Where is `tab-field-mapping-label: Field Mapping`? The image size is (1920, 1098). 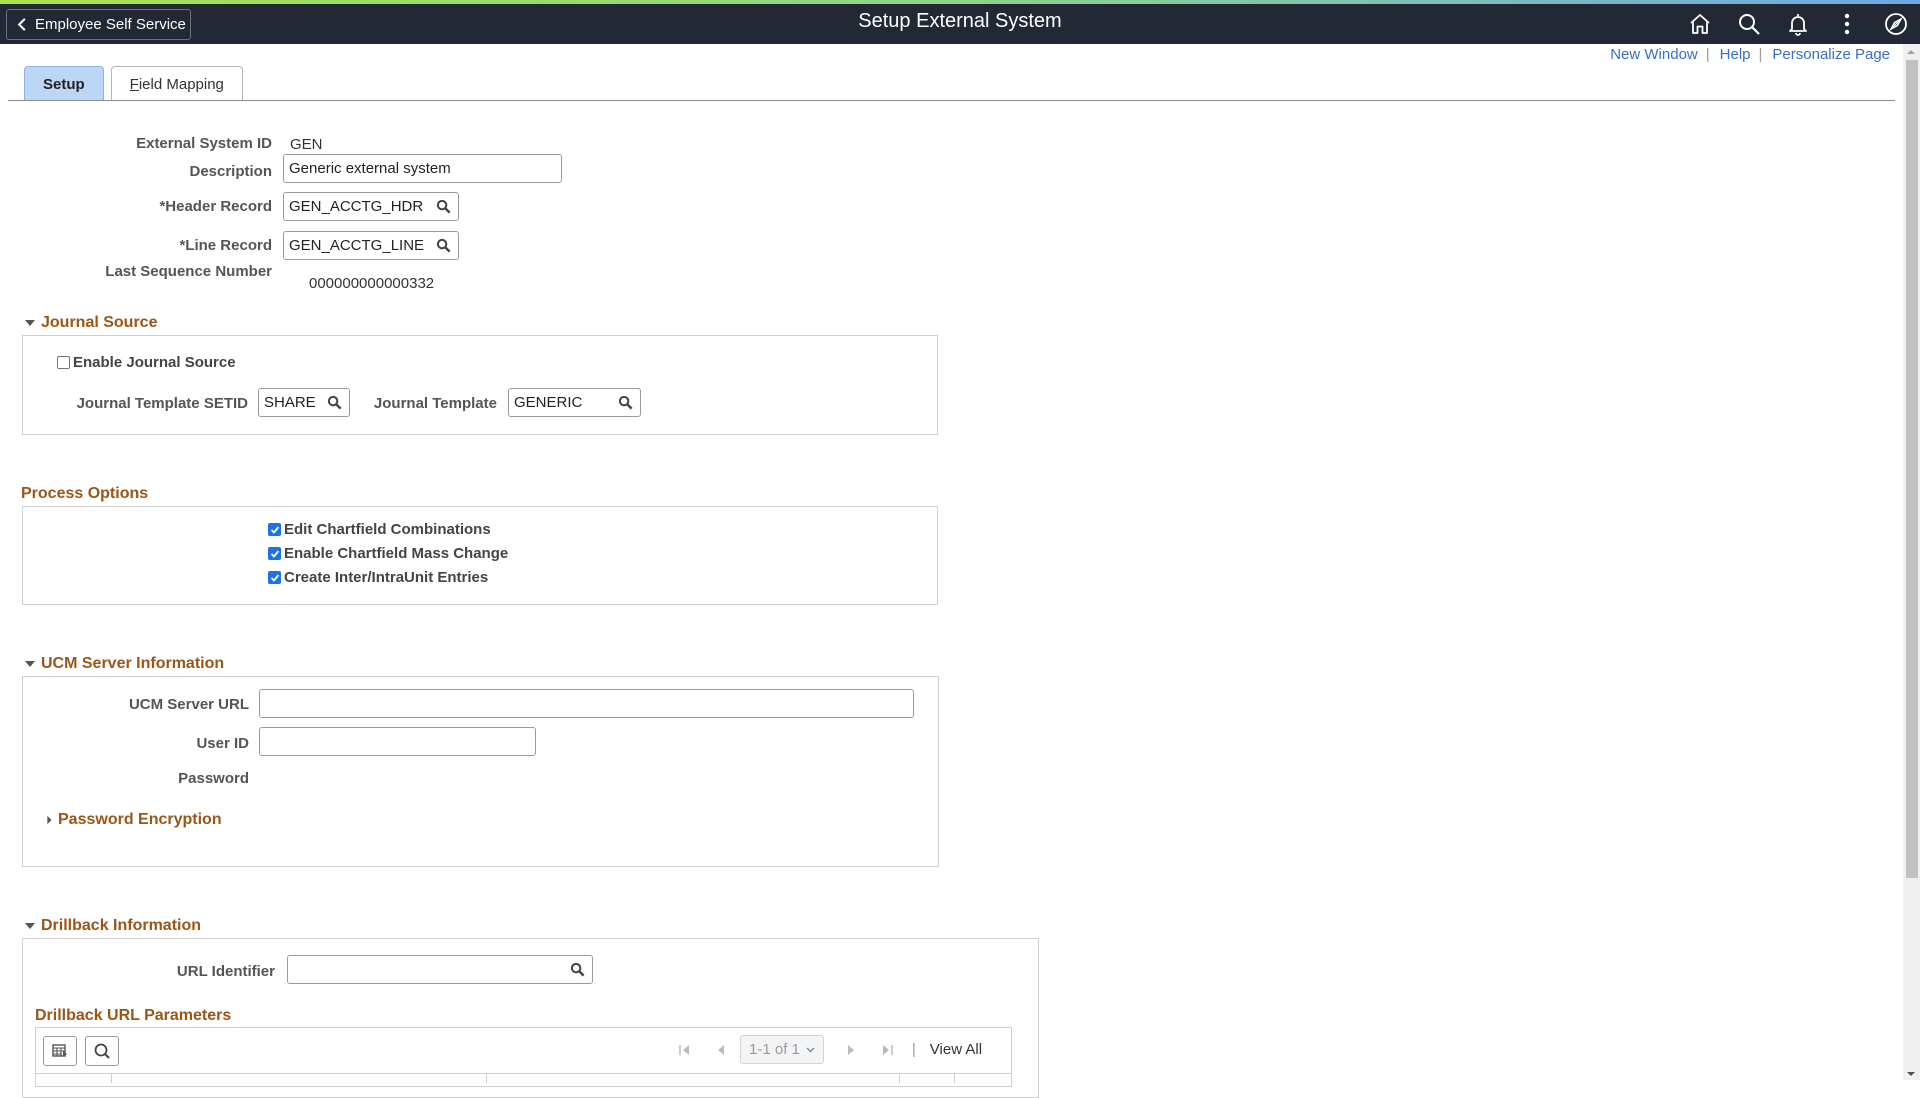 tab-field-mapping-label: Field Mapping is located at coordinates (176, 84).